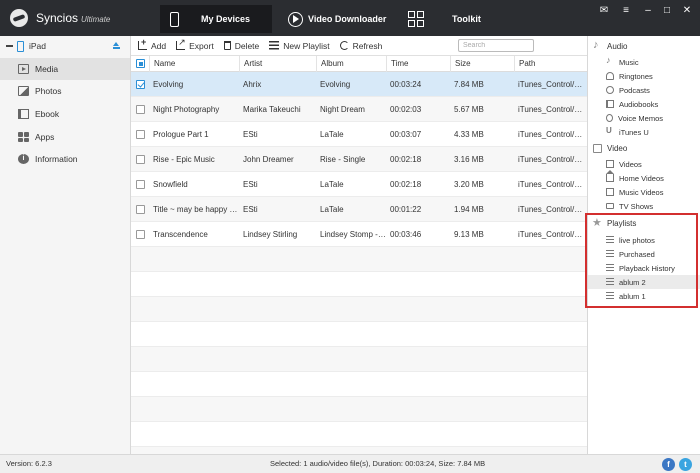 The image size is (700, 473). I want to click on menu-icon: ≡, so click(626, 11).